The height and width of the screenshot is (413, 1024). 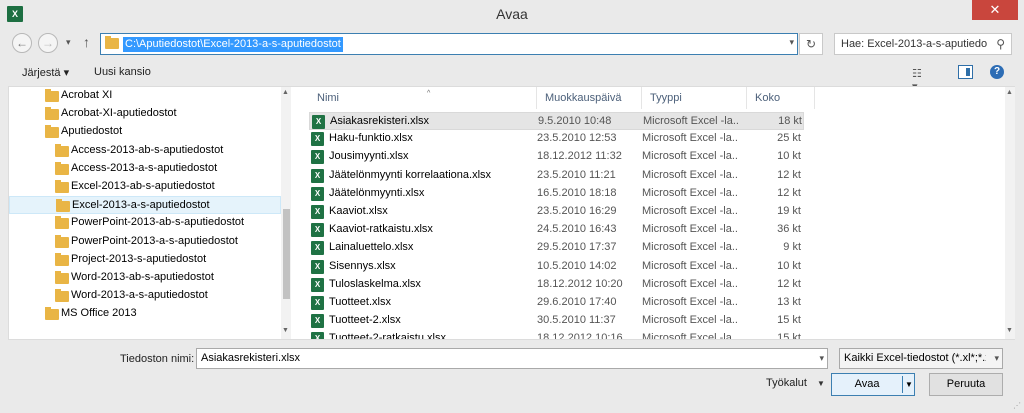 What do you see at coordinates (122, 72) in the screenshot?
I see `new-folder-button: Uusi kansio` at bounding box center [122, 72].